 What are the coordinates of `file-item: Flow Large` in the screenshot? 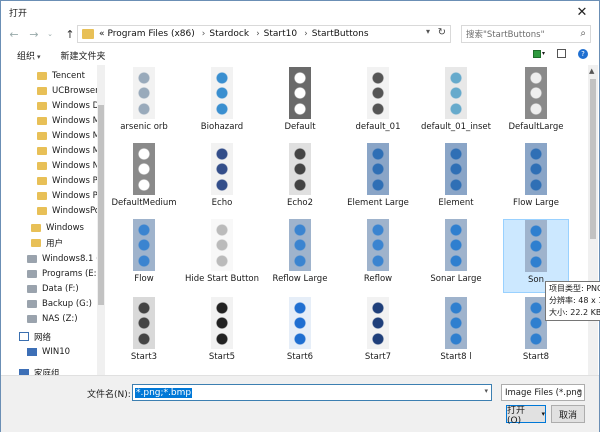 It's located at (536, 180).